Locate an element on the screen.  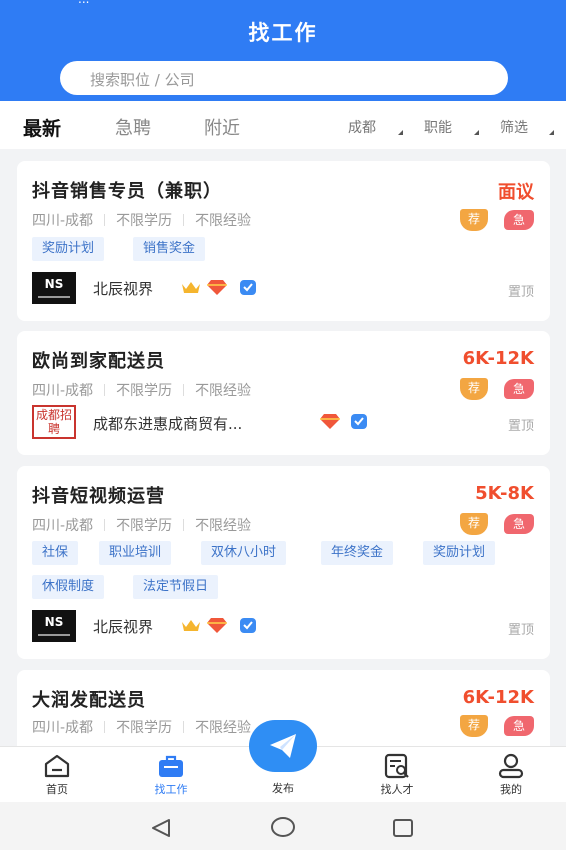
job-title: 抖音短视频运营 is located at coordinates (98, 496).